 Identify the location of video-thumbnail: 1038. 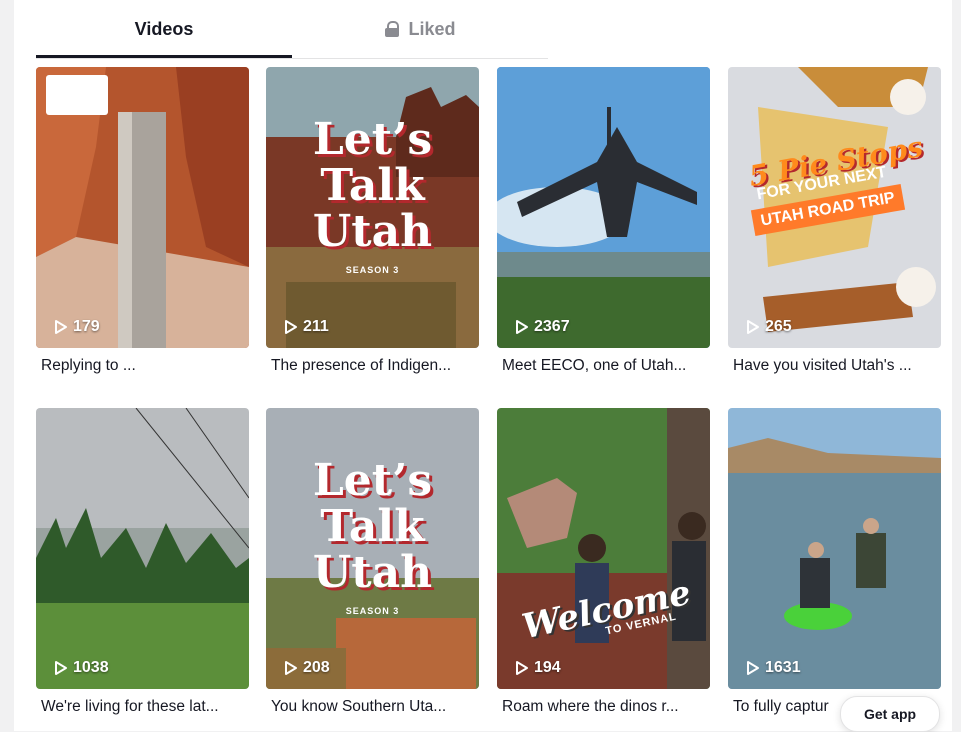
(142, 548).